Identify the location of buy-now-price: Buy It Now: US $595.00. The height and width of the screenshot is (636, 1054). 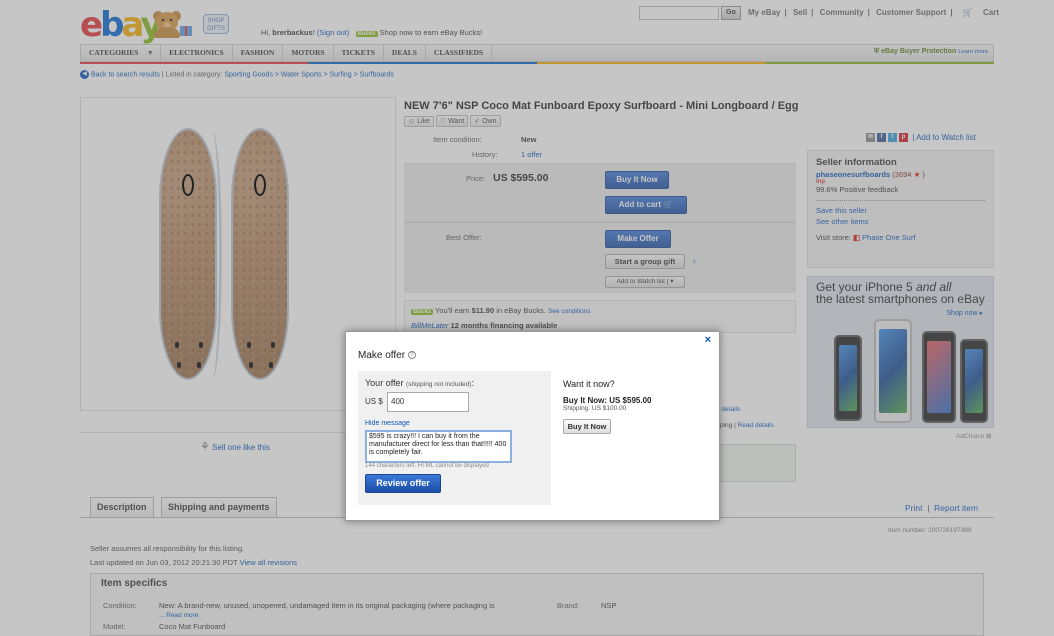
(607, 400).